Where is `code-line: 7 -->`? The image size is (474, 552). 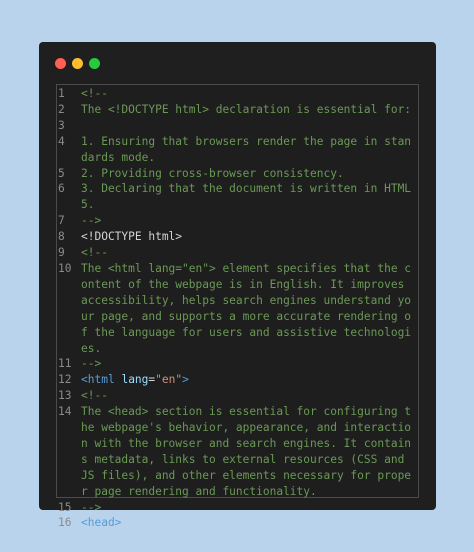
code-line: 7 --> is located at coordinates (237, 221).